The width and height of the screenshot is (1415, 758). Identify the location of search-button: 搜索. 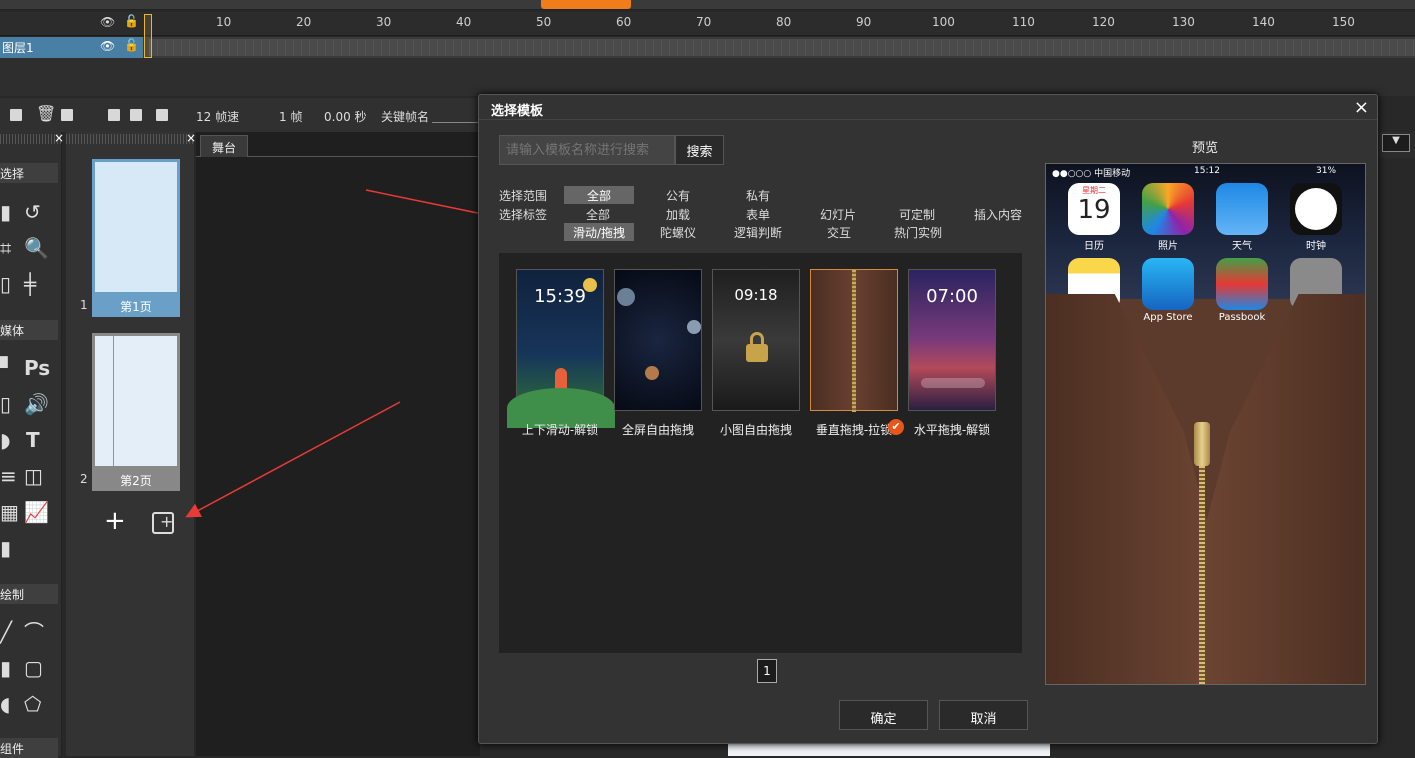
(699, 150).